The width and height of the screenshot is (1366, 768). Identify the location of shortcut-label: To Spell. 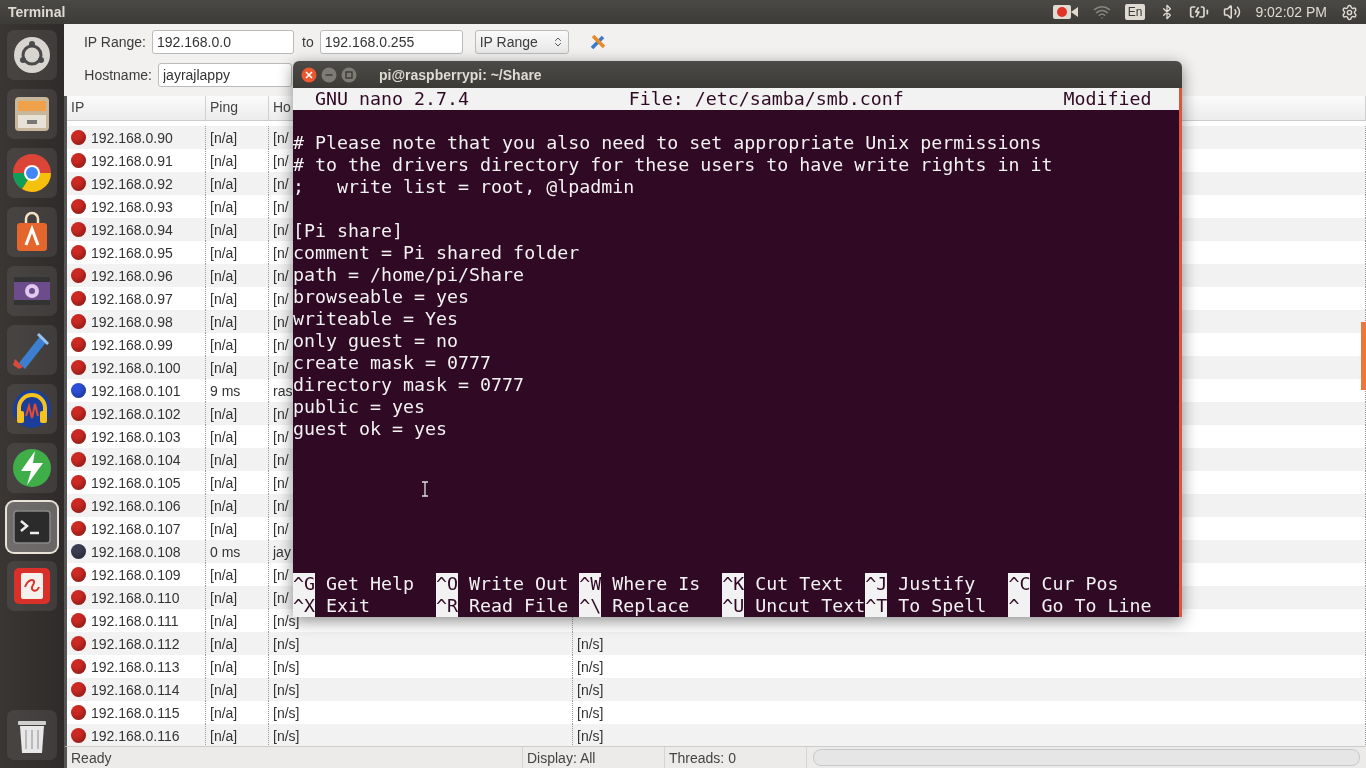
(942, 606).